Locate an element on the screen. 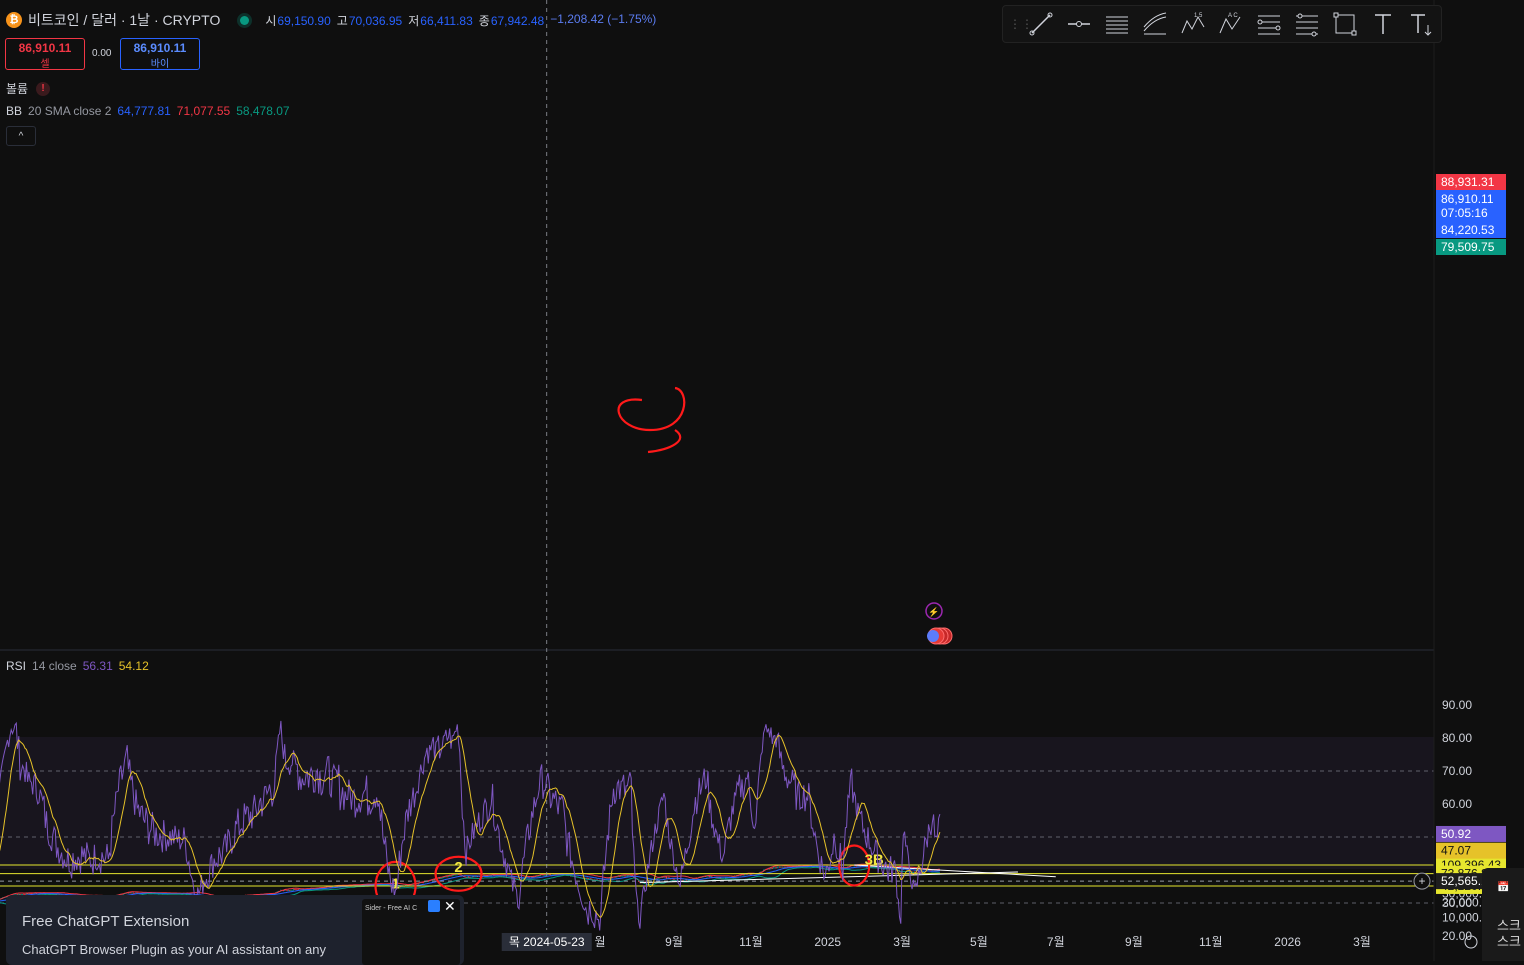 Image resolution: width=1524 pixels, height=965 pixels. trend-line-icon is located at coordinates (1041, 24).